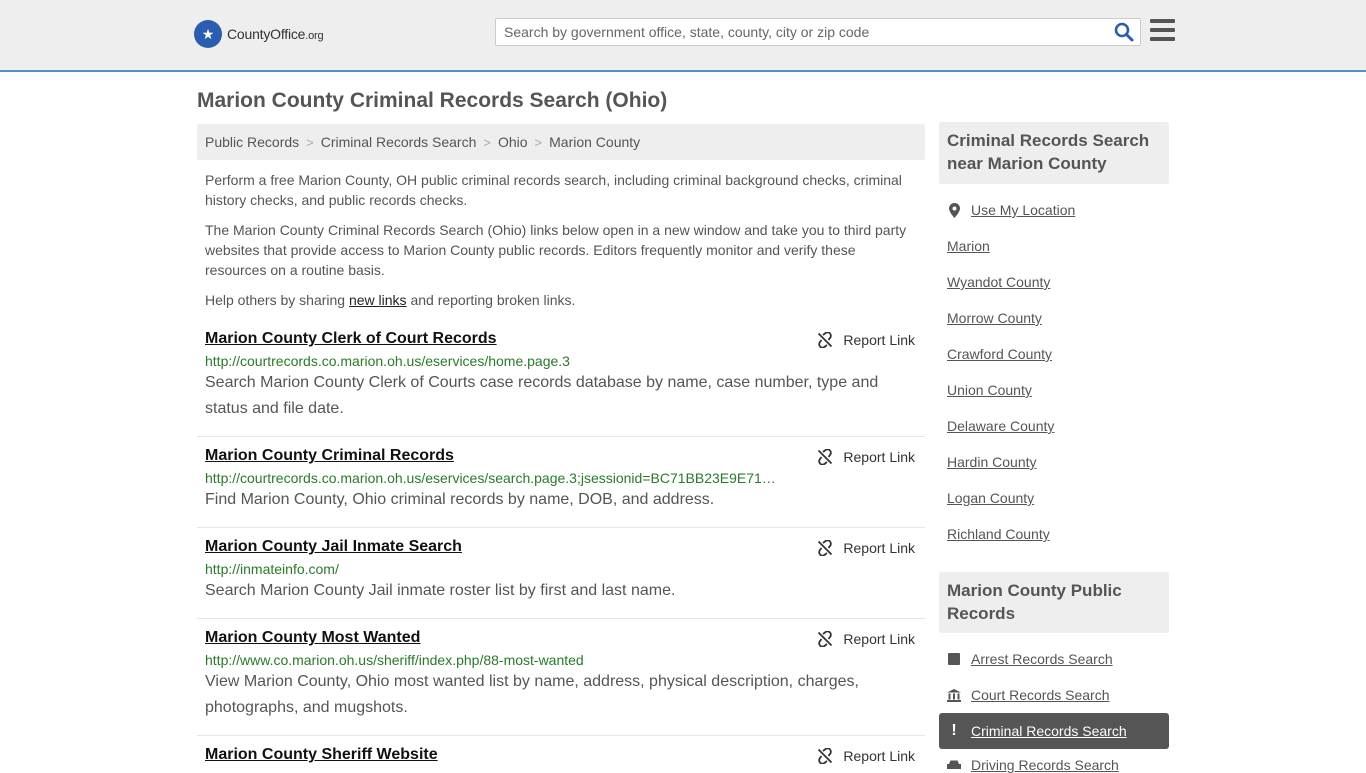 The image size is (1366, 773). I want to click on nearby-link-crawford: Crawford County, so click(999, 354).